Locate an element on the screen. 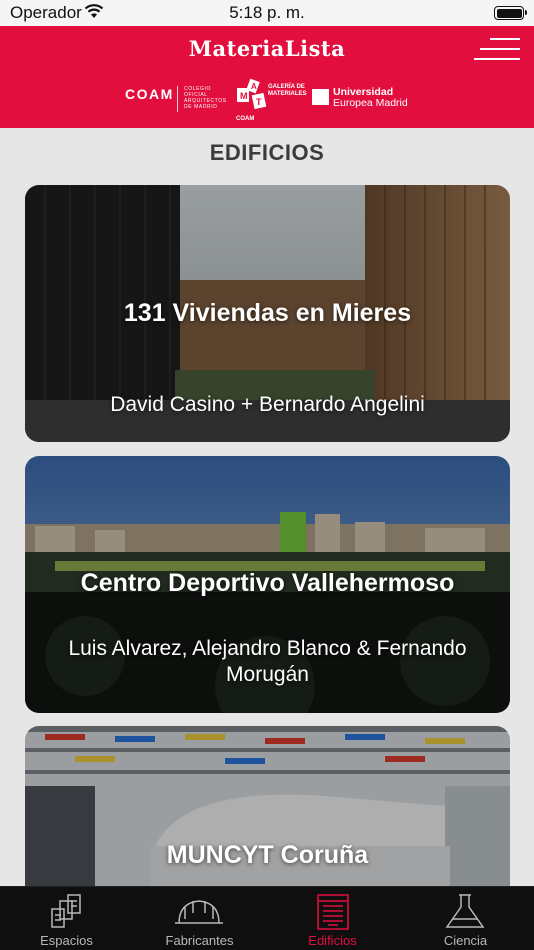  coam-logo: COAM is located at coordinates (149, 94).